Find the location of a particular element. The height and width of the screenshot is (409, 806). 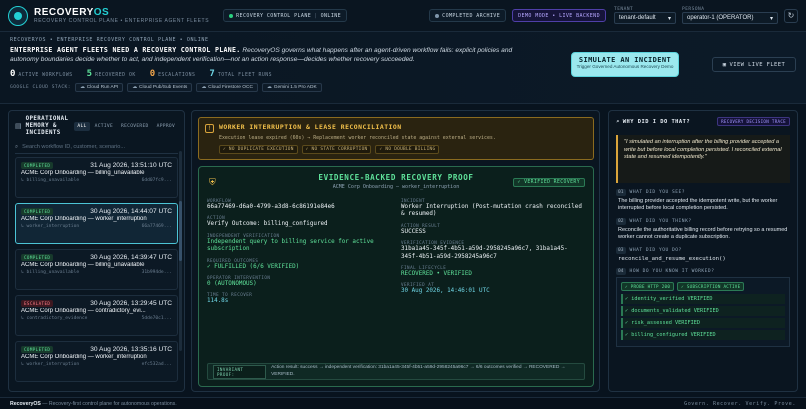

filter-tab-all: ALL is located at coordinates (82, 126).